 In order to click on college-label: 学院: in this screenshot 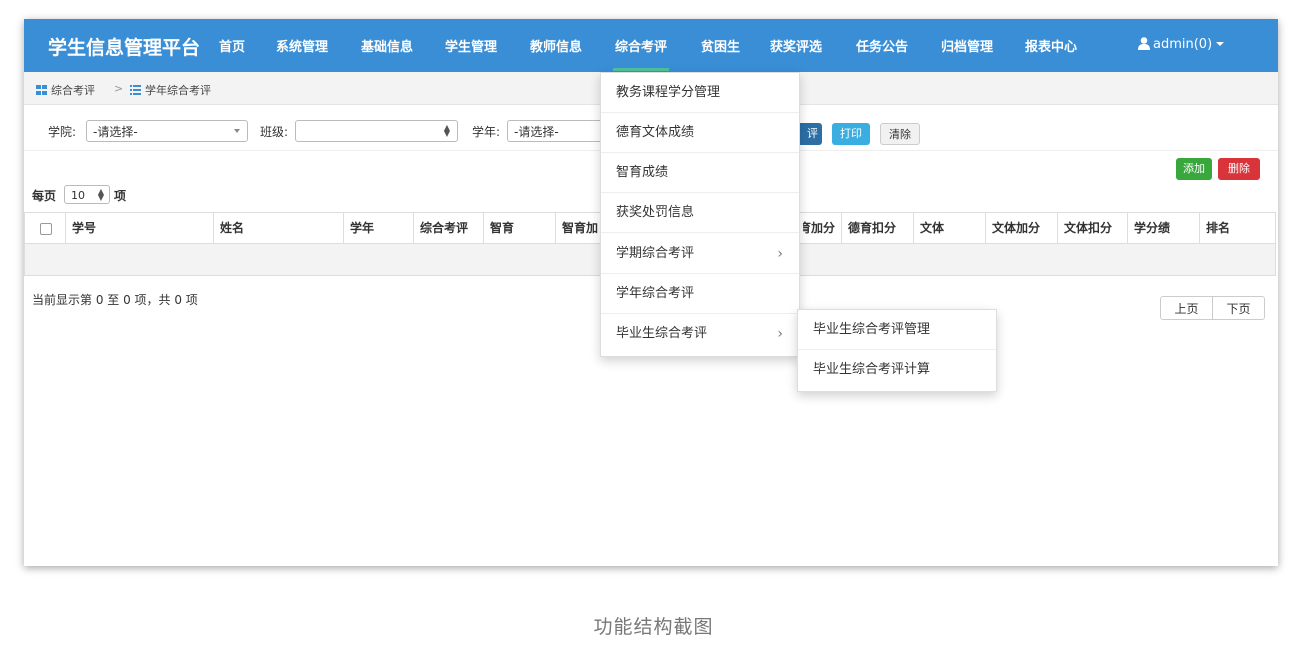, I will do `click(62, 132)`.